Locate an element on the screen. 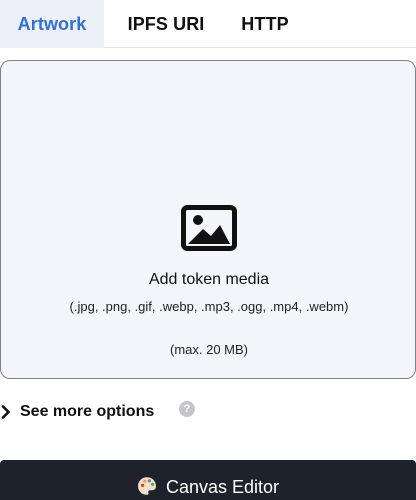 This screenshot has width=416, height=500. canvas-editor-label: Canvas Editor is located at coordinates (222, 487).